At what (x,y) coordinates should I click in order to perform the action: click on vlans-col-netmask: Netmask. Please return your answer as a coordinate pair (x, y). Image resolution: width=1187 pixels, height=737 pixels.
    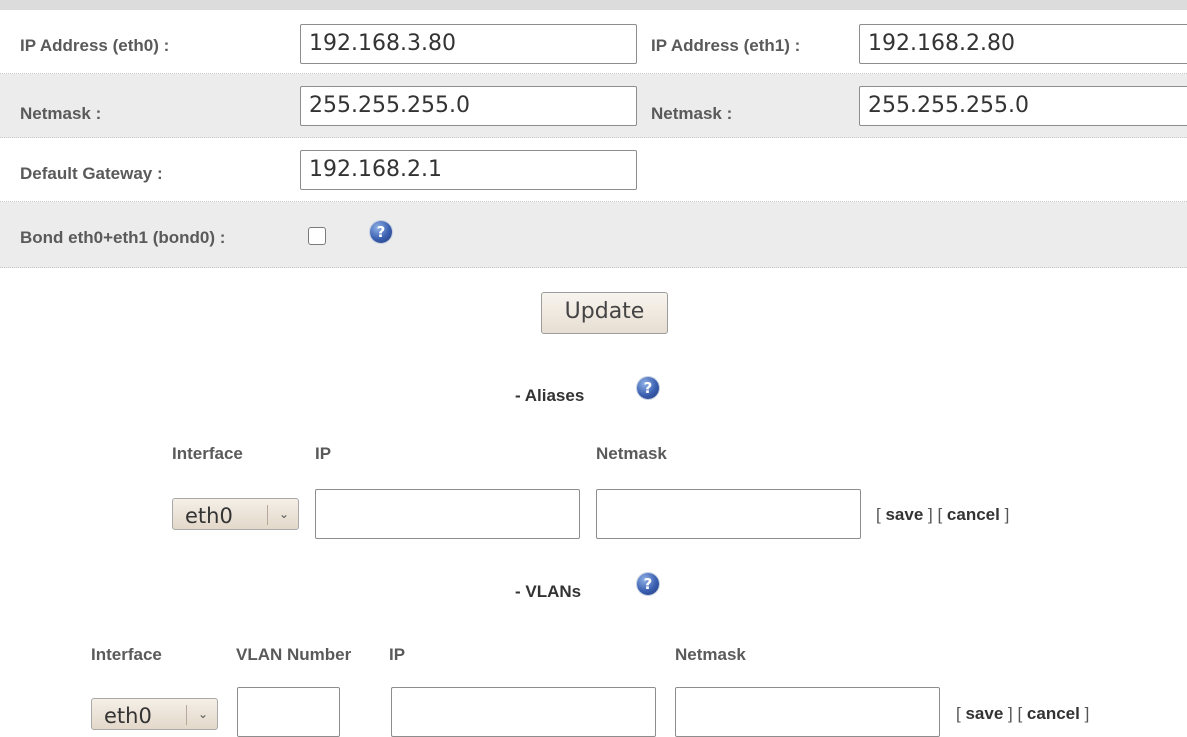
    Looking at the image, I should click on (710, 654).